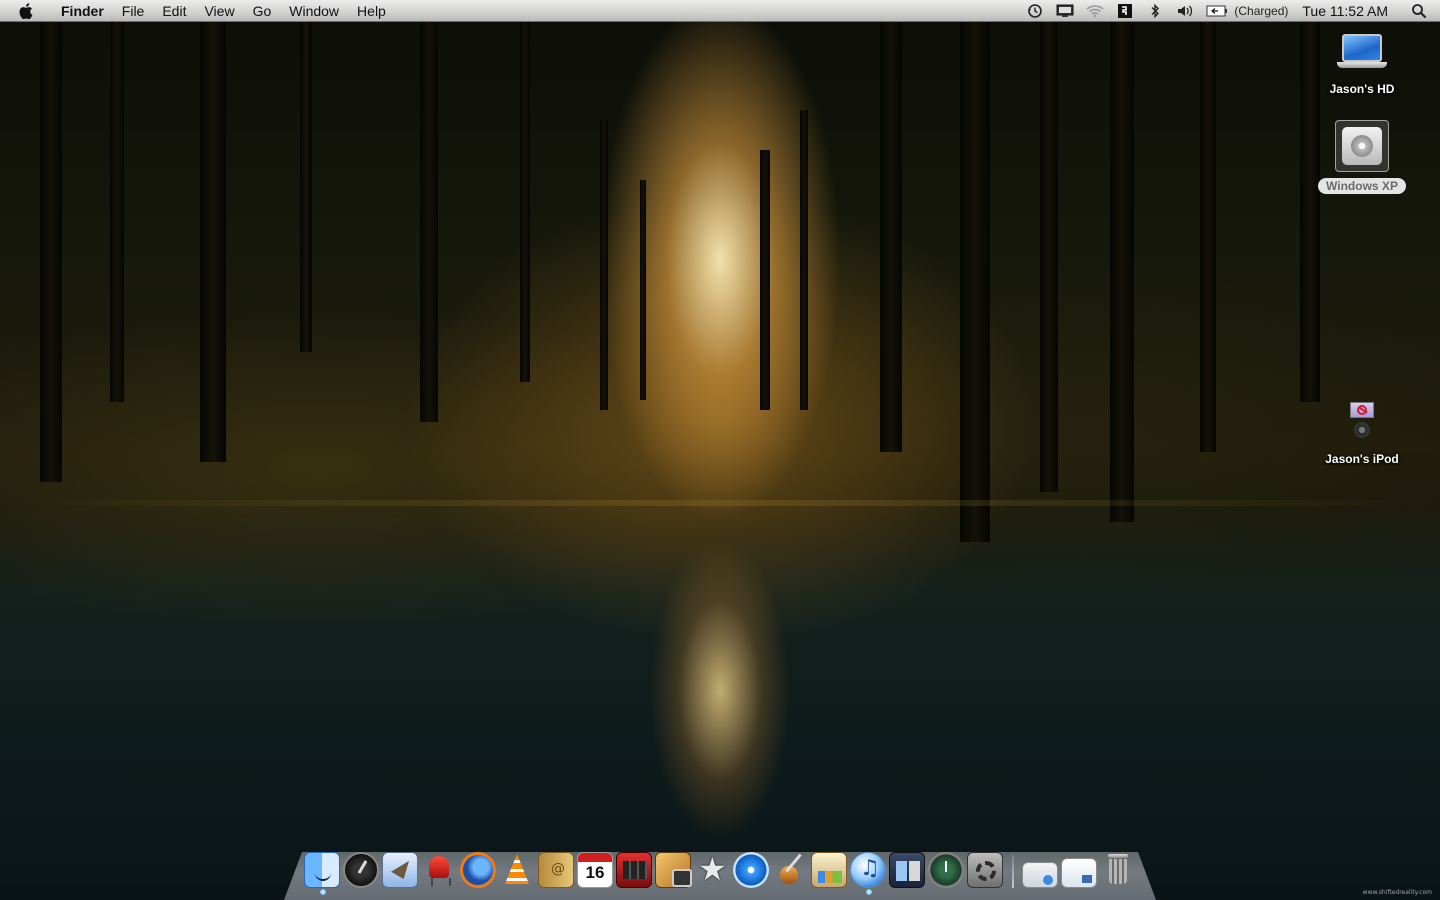  I want to click on dock-iweb-icon, so click(829, 870).